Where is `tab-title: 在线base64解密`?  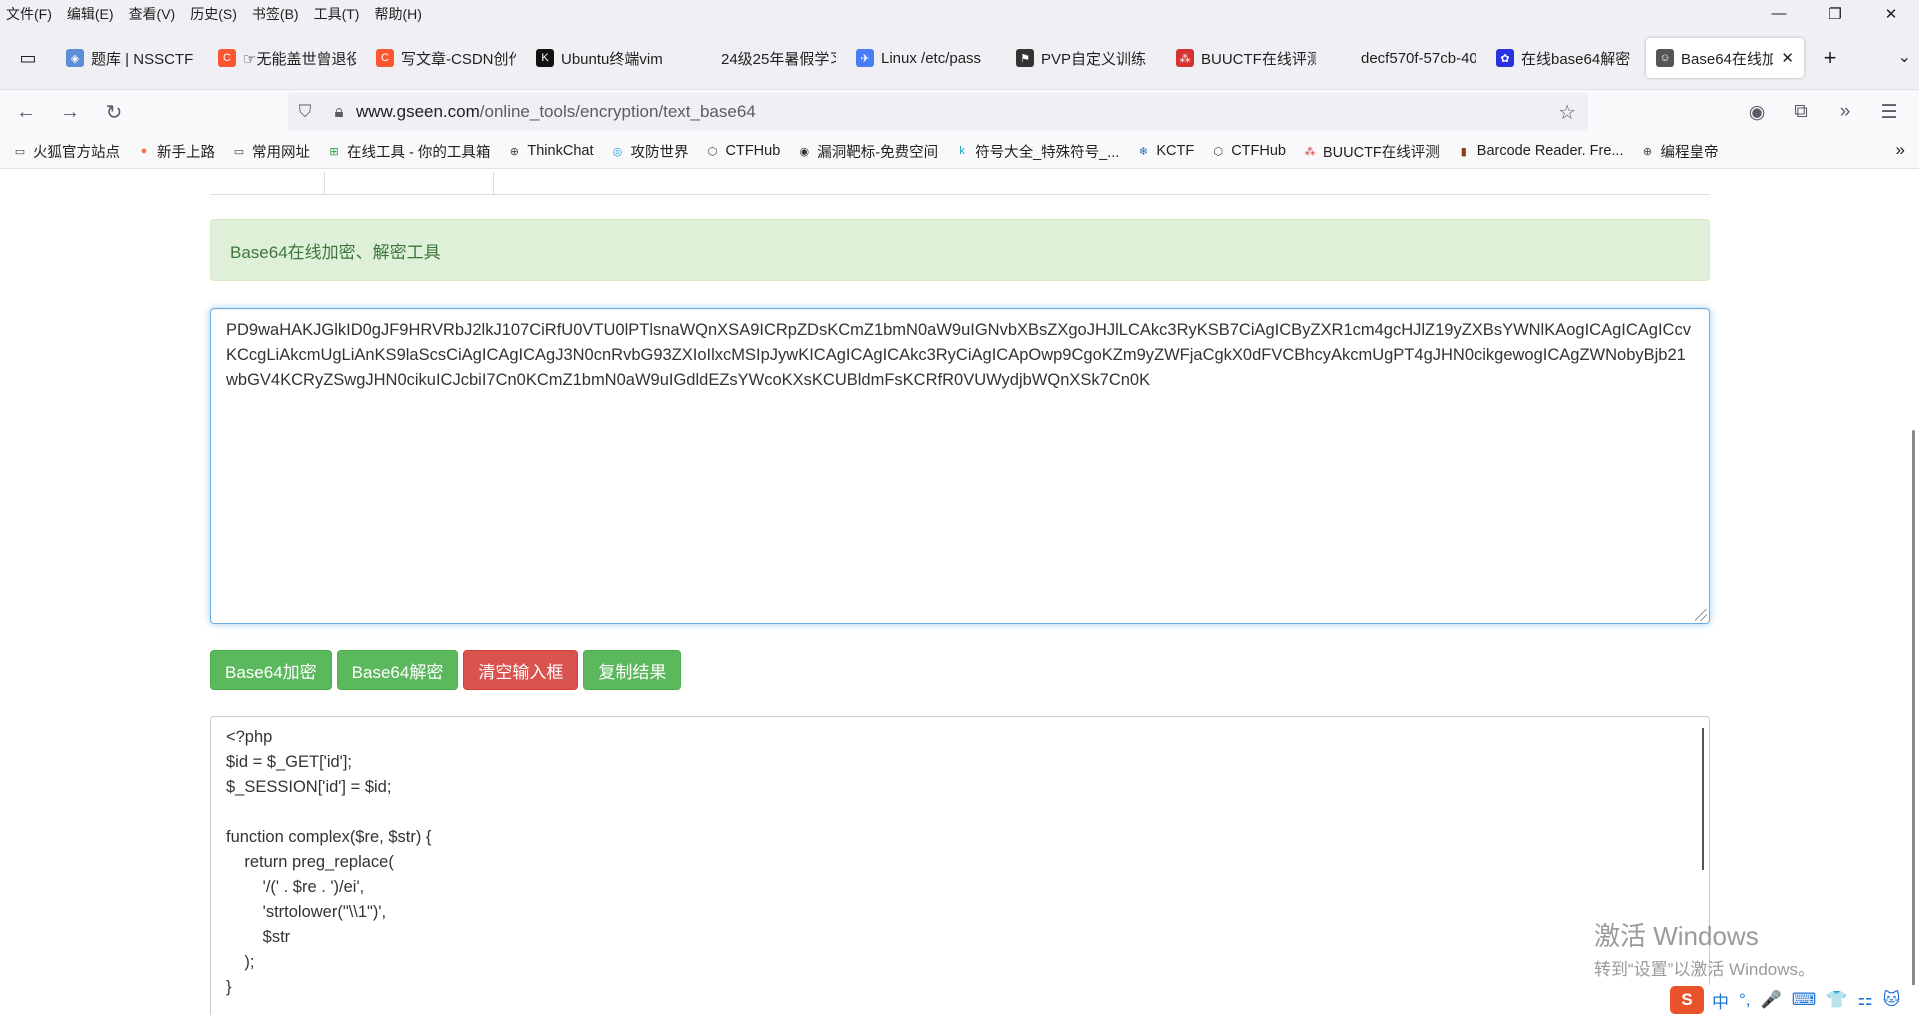 tab-title: 在线base64解密 is located at coordinates (1576, 59).